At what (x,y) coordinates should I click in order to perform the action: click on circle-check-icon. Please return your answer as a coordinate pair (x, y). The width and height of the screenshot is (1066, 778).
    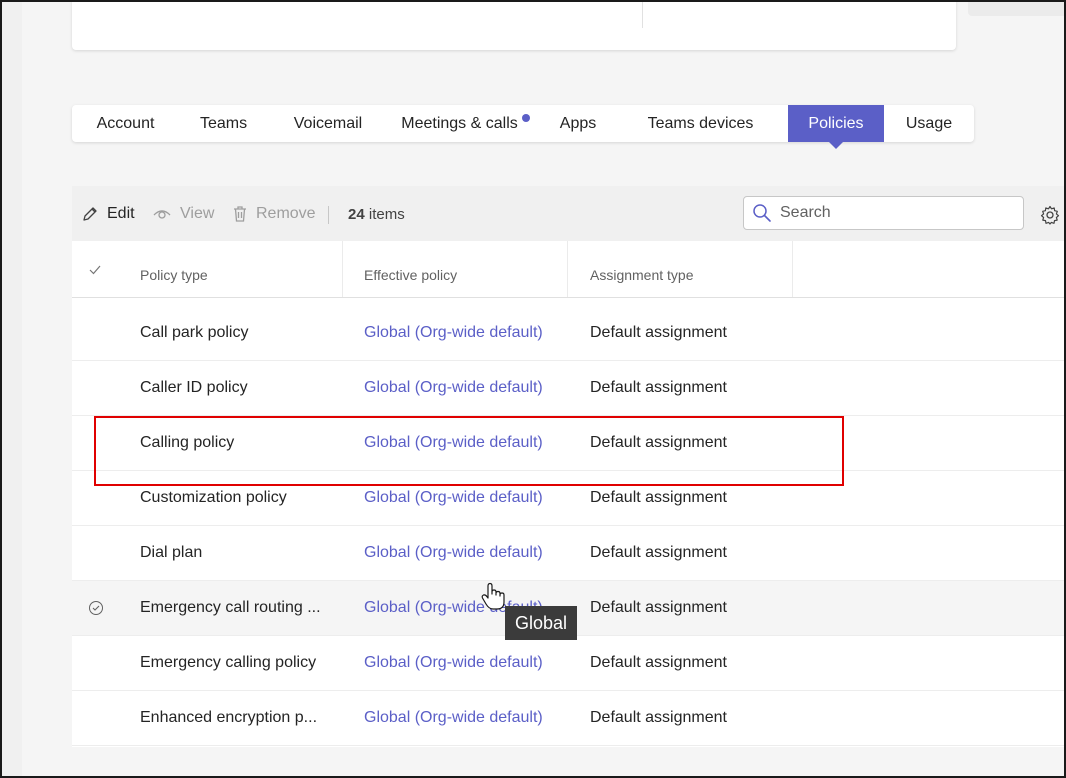
    Looking at the image, I should click on (96, 608).